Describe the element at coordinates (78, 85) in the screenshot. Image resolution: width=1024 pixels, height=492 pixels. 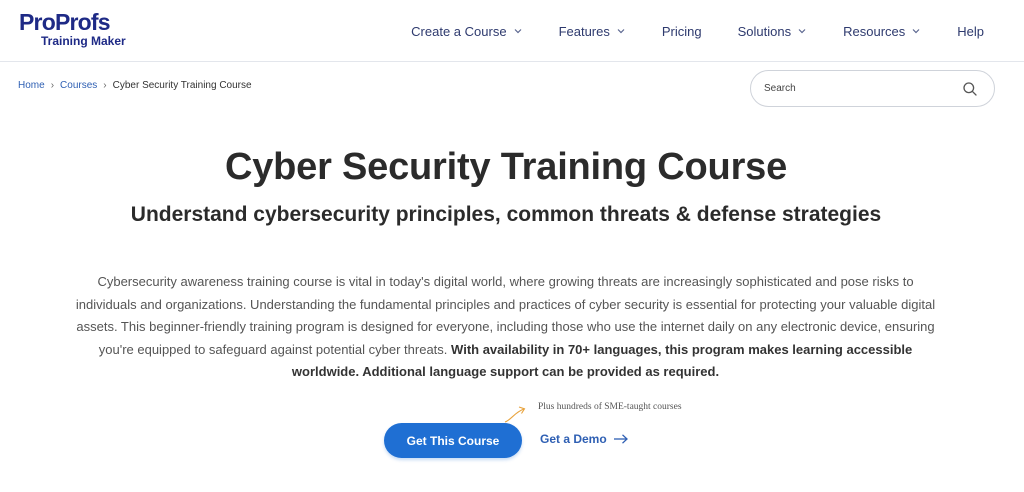
I see `breadcrumb-courses: Courses` at that location.